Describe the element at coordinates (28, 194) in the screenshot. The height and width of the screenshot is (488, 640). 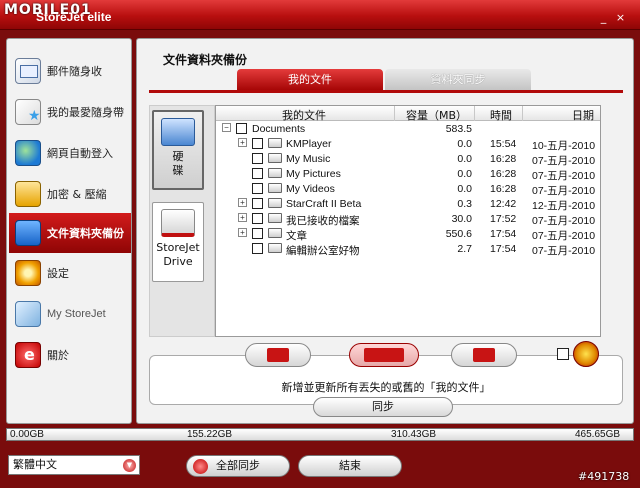
I see `encrypt-icon` at that location.